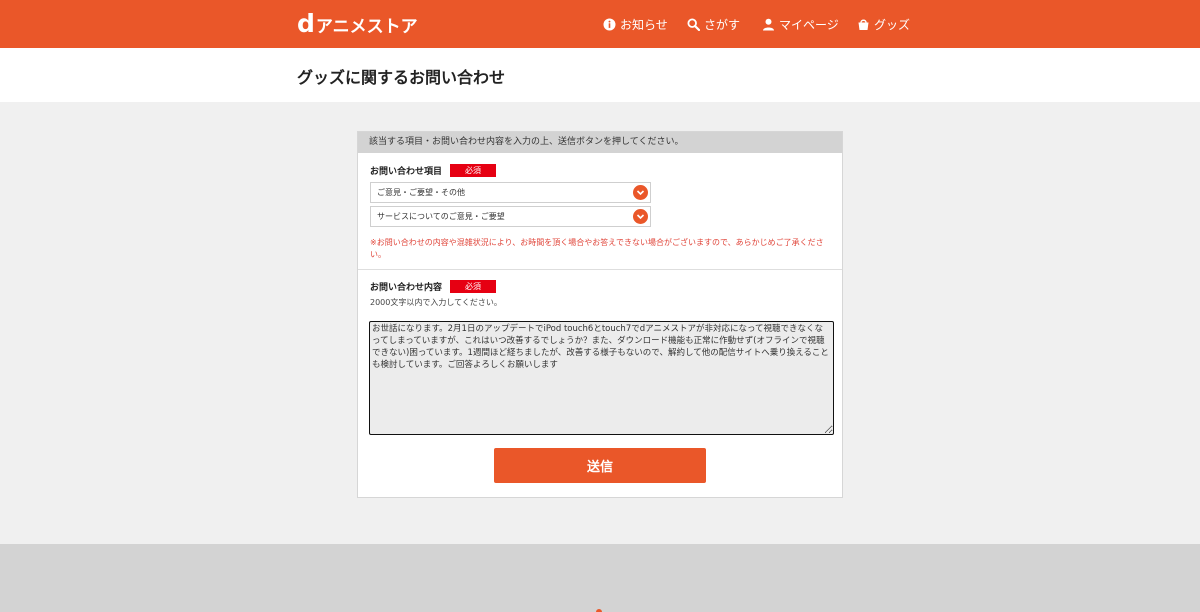 This screenshot has height=612, width=1200. Describe the element at coordinates (644, 24) in the screenshot. I see `nav-news-label: お知らせ` at that location.